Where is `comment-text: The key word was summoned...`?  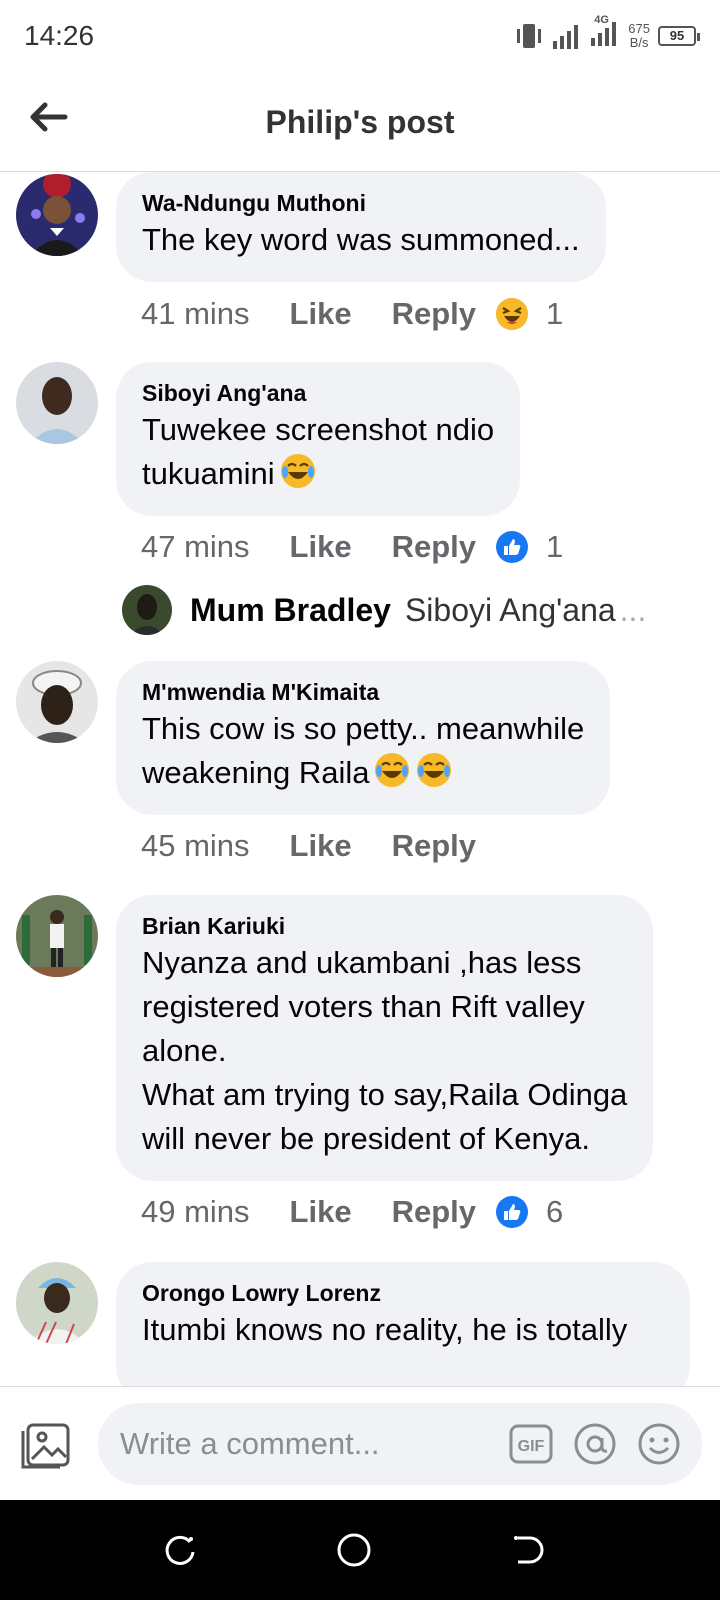 comment-text: The key word was summoned... is located at coordinates (361, 239).